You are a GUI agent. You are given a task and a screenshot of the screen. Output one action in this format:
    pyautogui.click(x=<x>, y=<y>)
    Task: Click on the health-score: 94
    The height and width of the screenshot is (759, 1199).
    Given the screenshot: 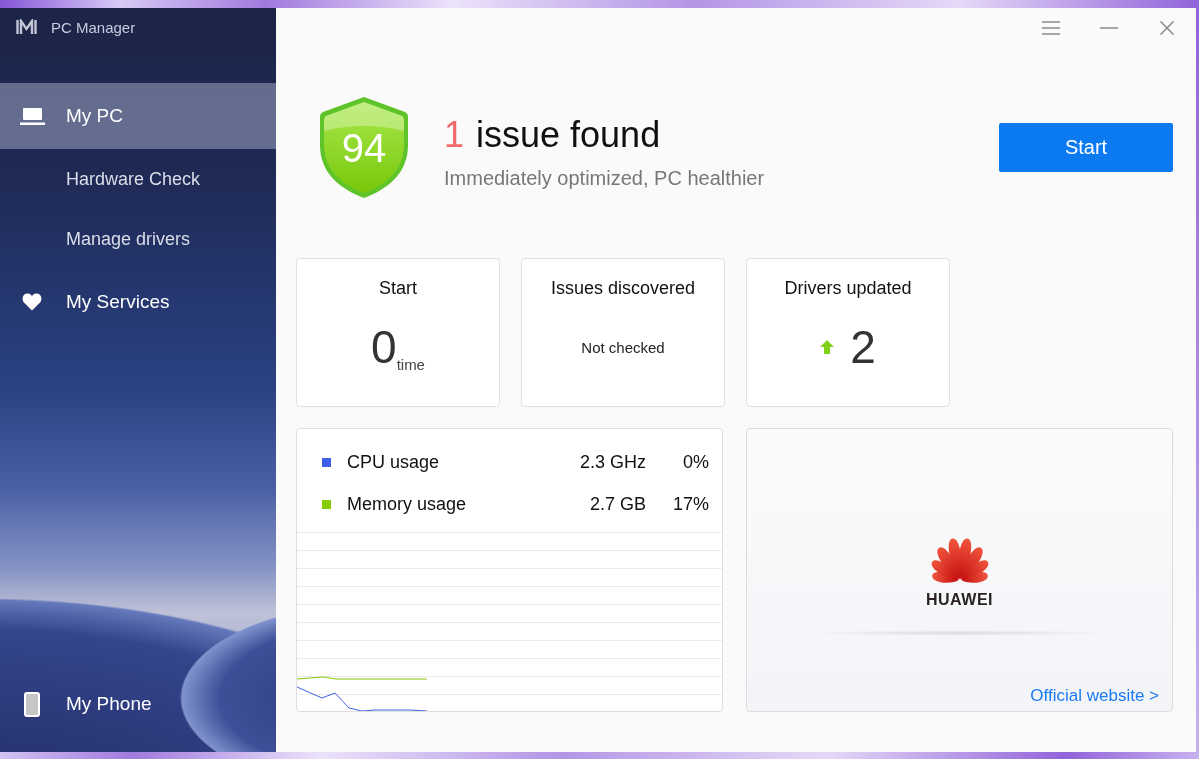 What is the action you would take?
    pyautogui.click(x=364, y=147)
    